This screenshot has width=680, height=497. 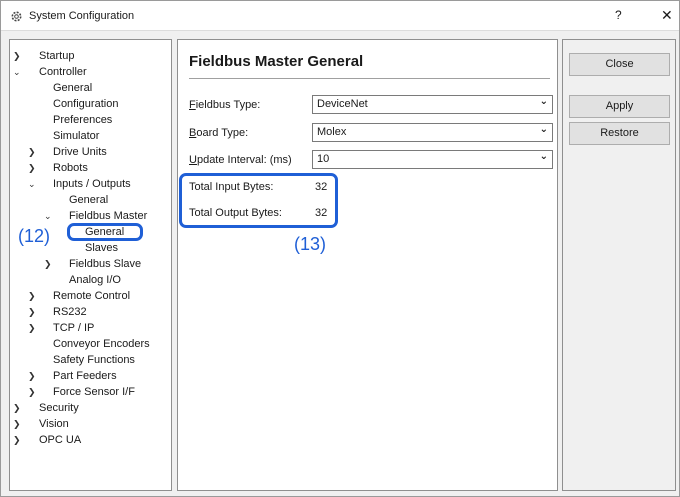 I want to click on tree-item-force-sensor: ❯ Force Sensor I/F, so click(x=98, y=392).